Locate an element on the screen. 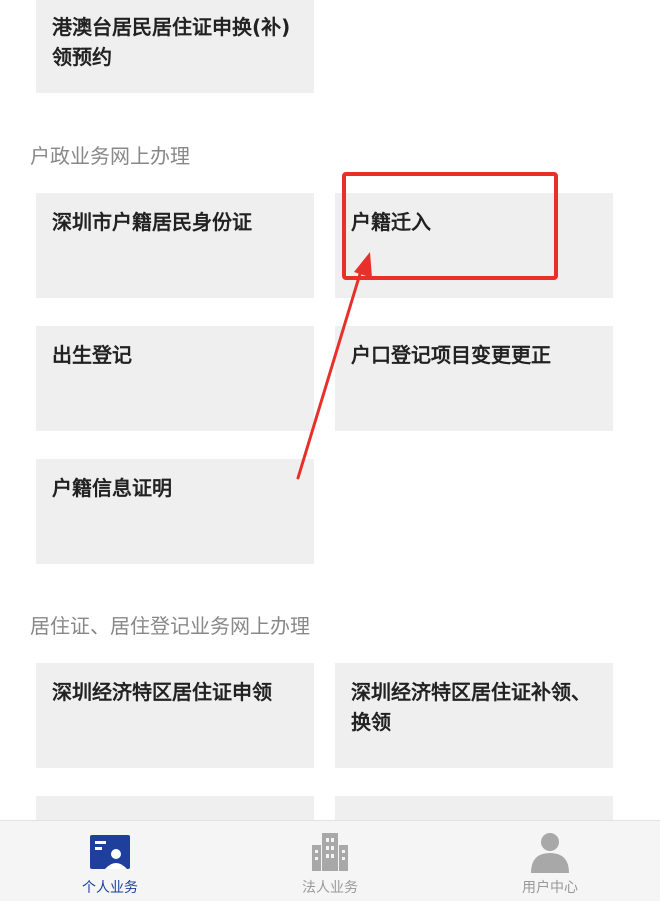 This screenshot has height=901, width=660. section-title-residence-permit: 居住证、居住登记业务网上办理 is located at coordinates (170, 626).